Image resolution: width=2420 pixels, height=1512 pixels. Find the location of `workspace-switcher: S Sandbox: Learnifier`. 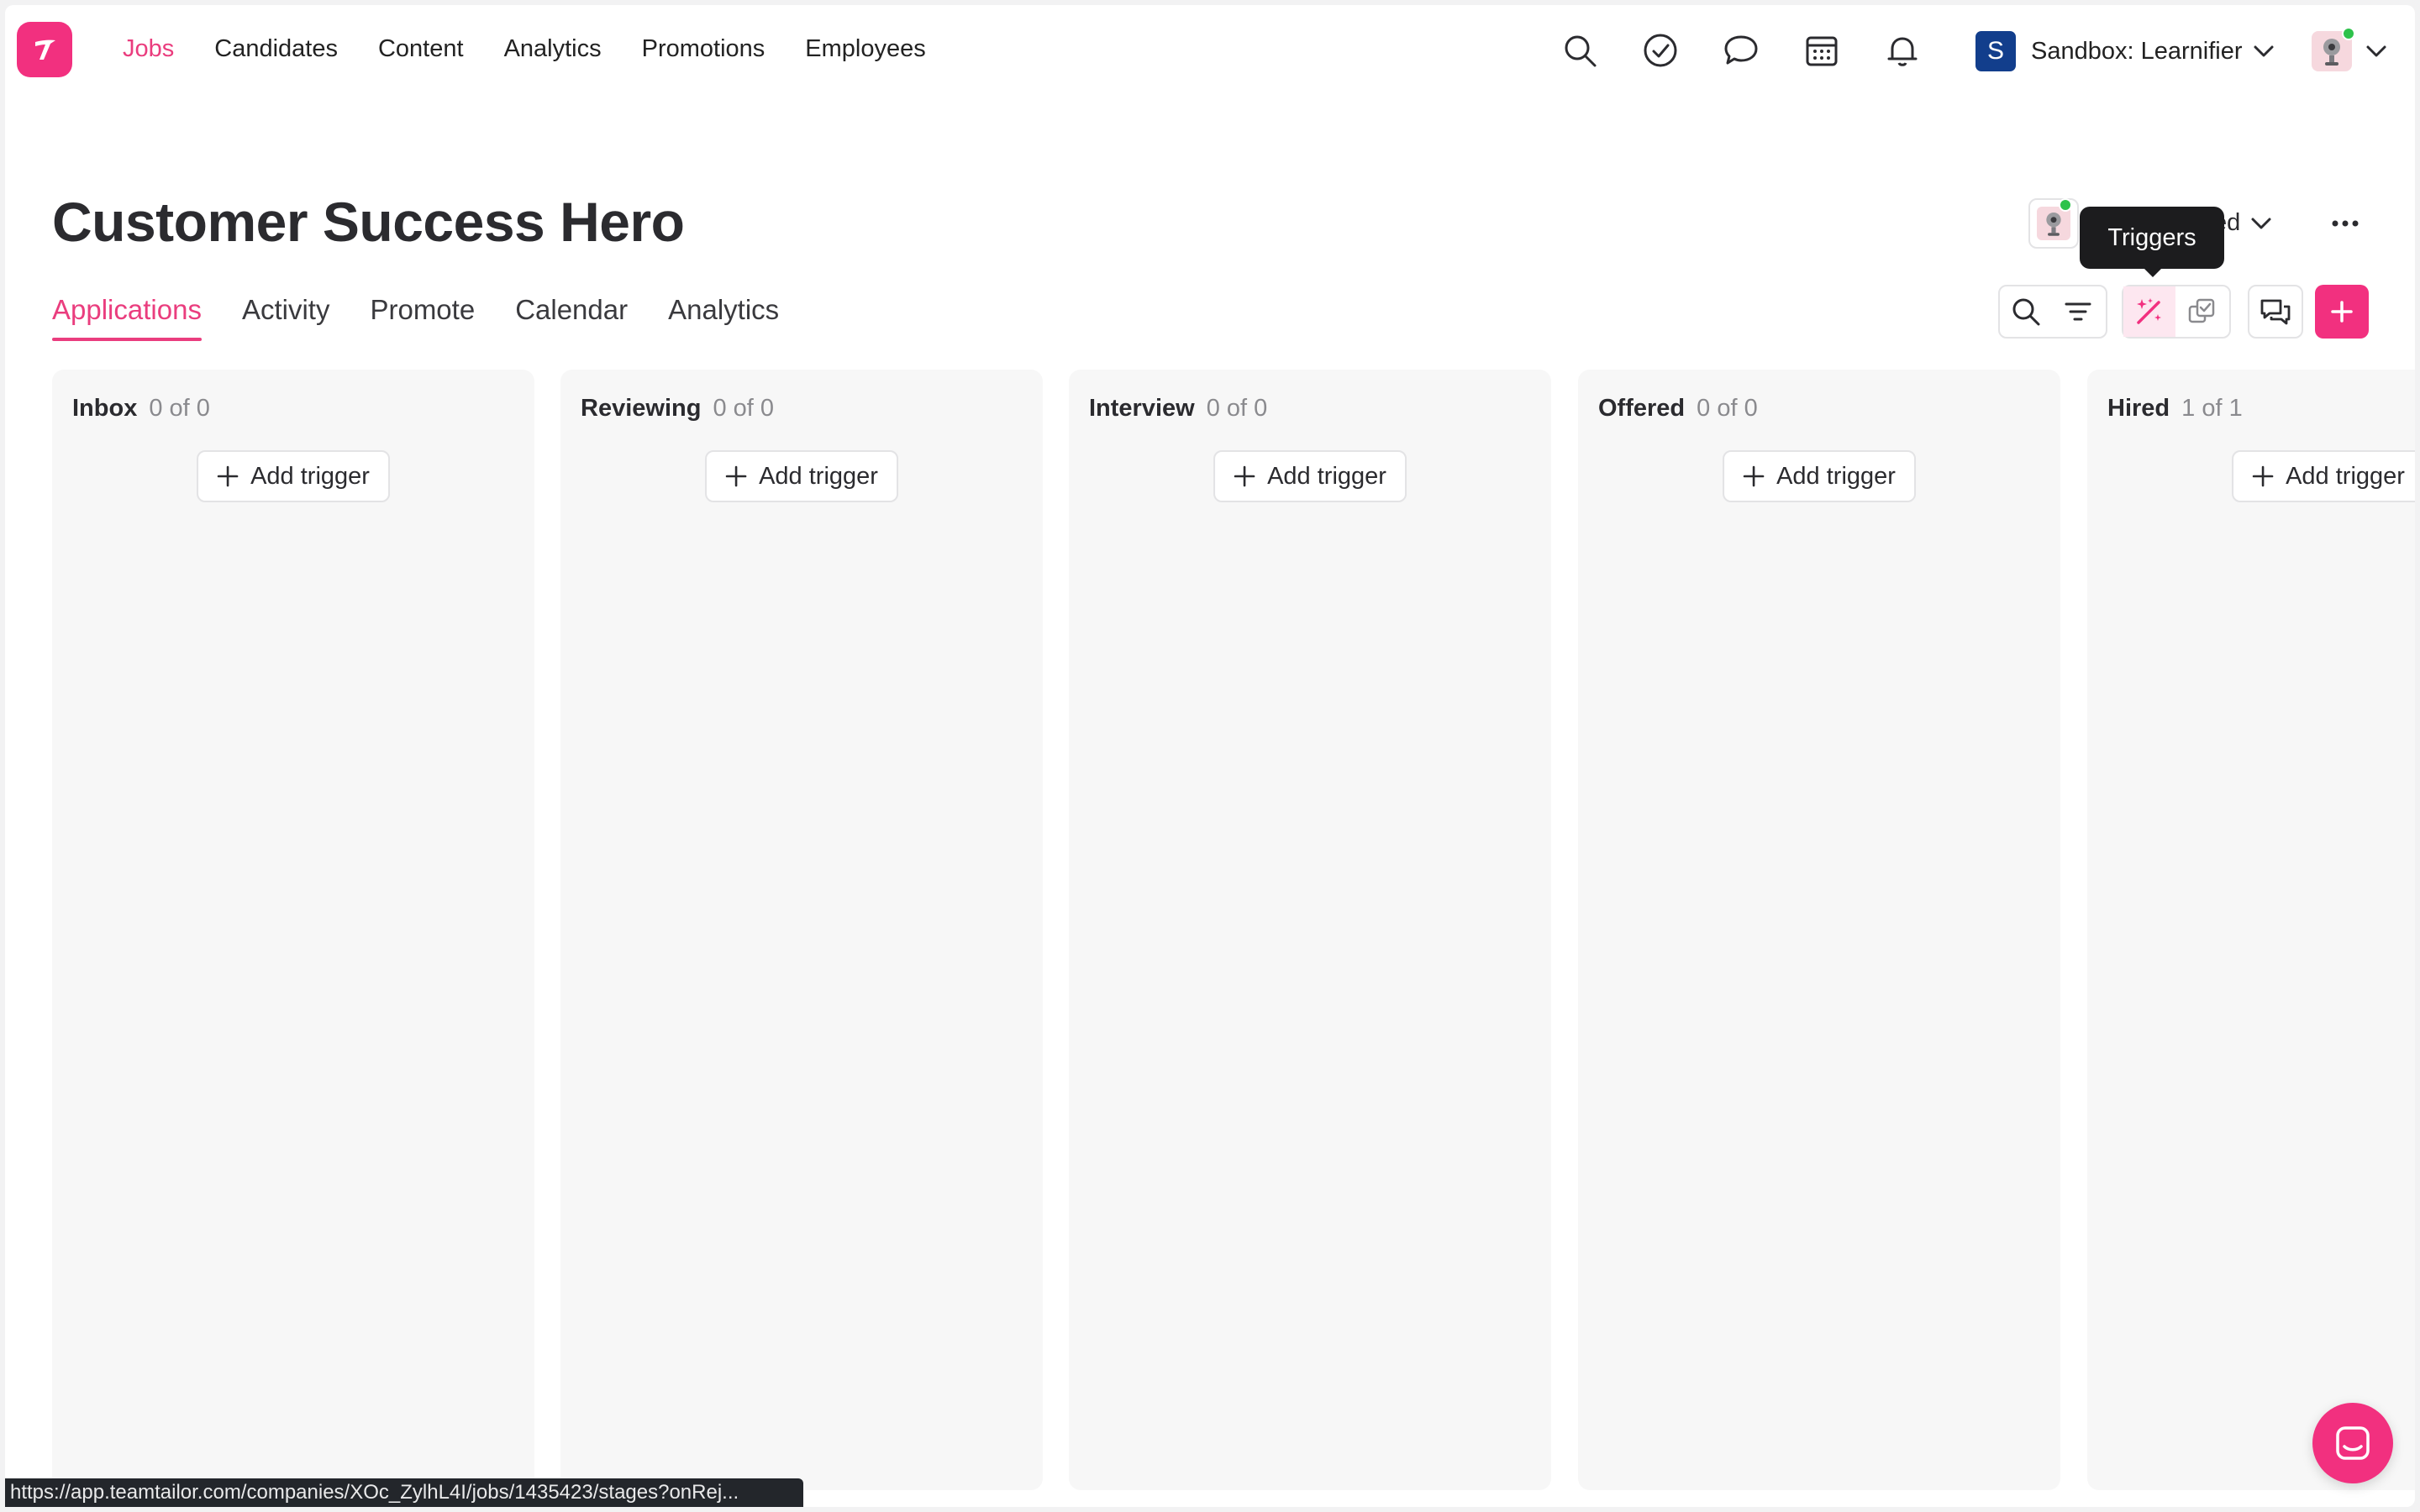

workspace-switcher: S Sandbox: Learnifier is located at coordinates (2125, 51).